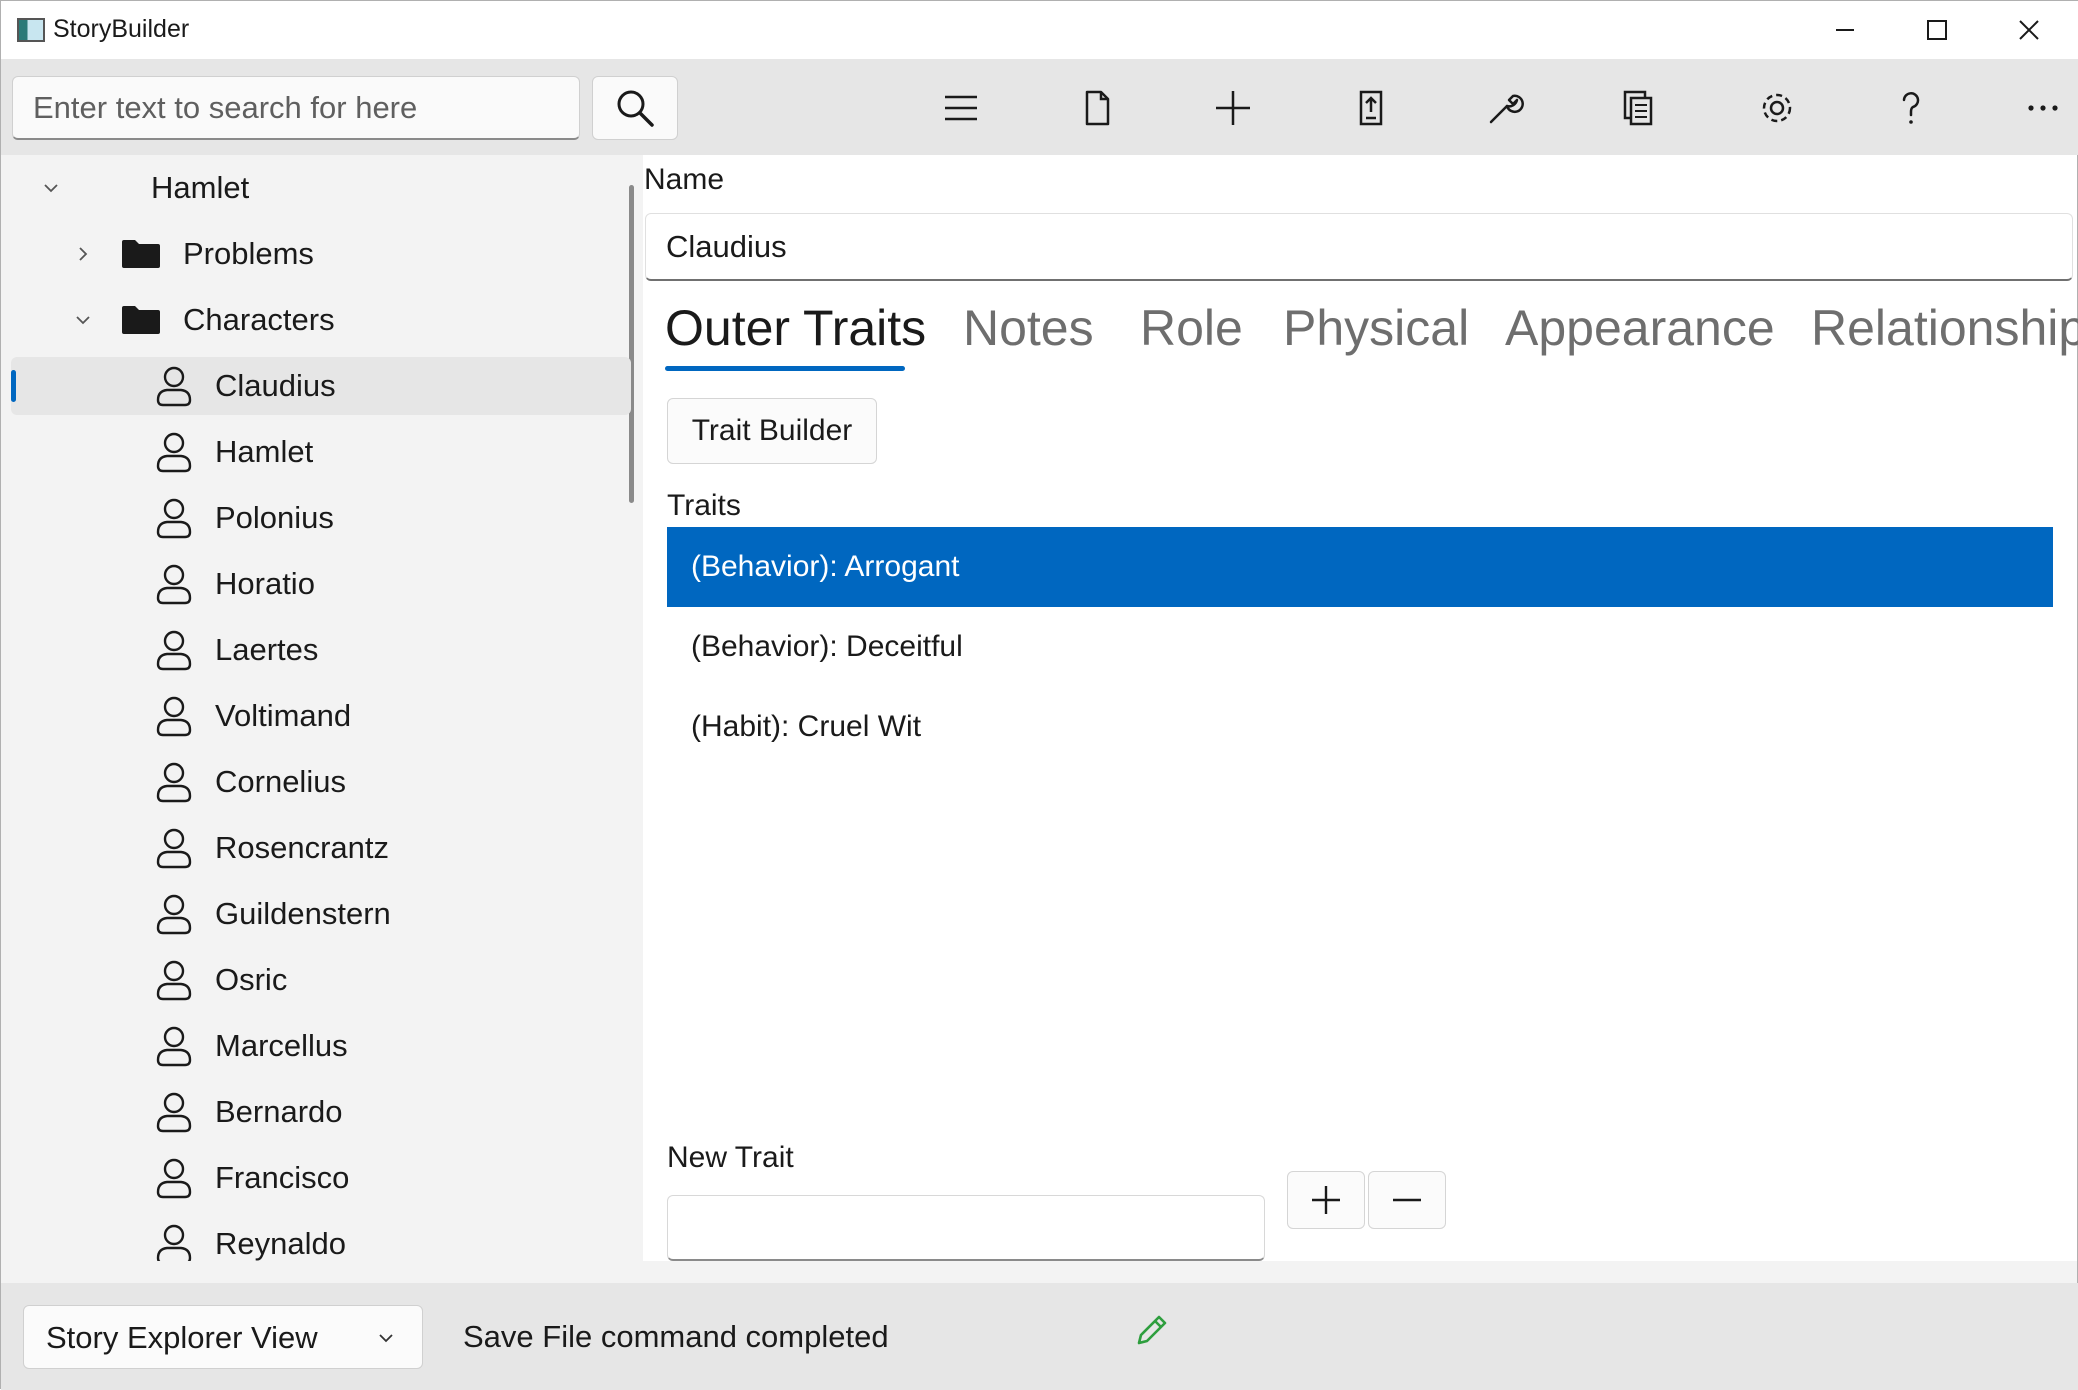  I want to click on move-button, so click(1371, 108).